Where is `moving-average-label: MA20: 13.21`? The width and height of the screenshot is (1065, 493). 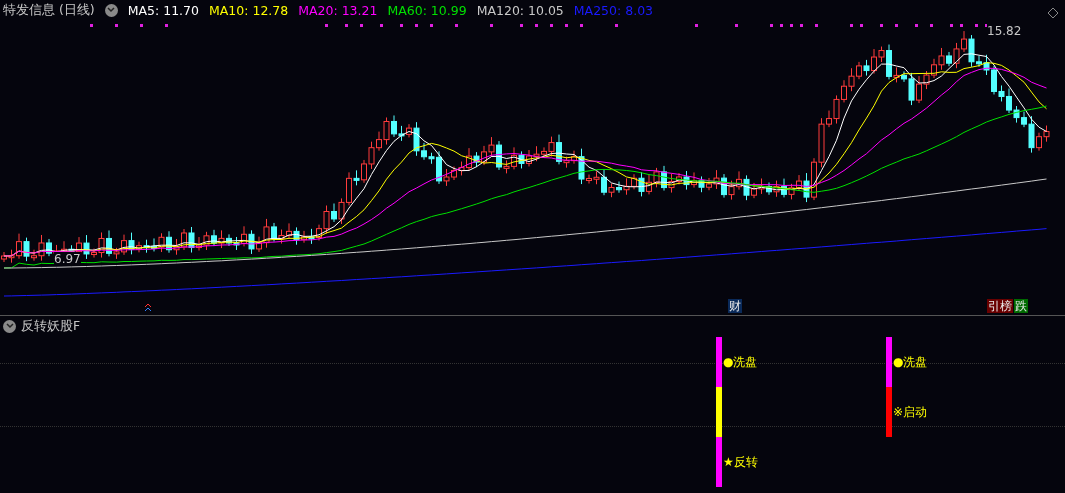
moving-average-label: MA20: 13.21 is located at coordinates (338, 10).